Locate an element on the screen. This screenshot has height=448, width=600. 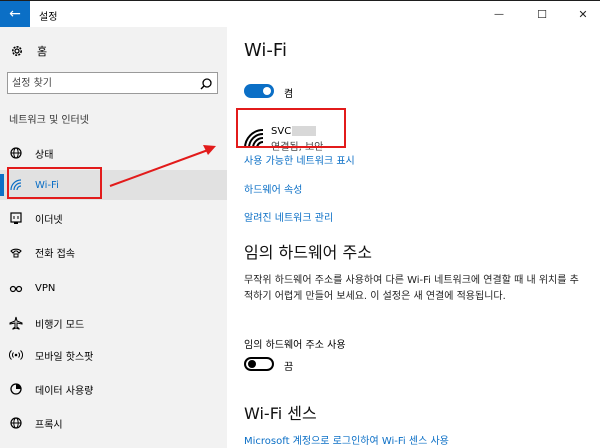
sidebar-item-label: 프록시 is located at coordinates (49, 425).